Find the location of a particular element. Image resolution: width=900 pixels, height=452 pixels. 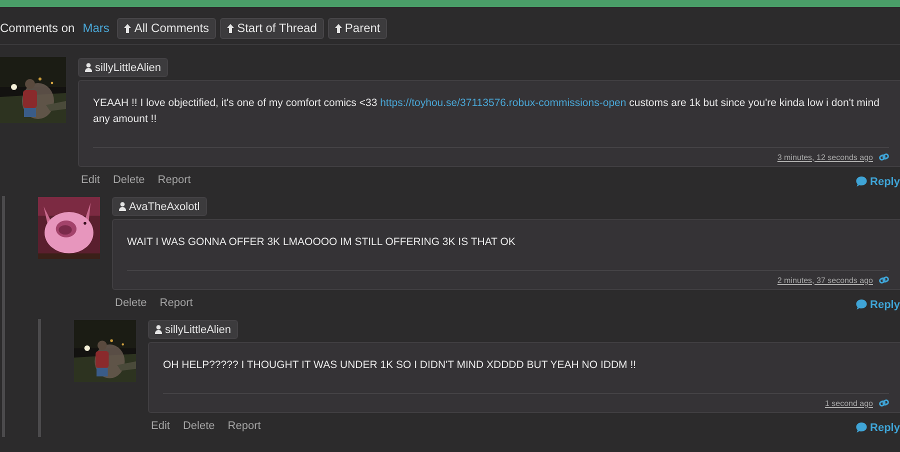

mars-link: Mars is located at coordinates (96, 28).